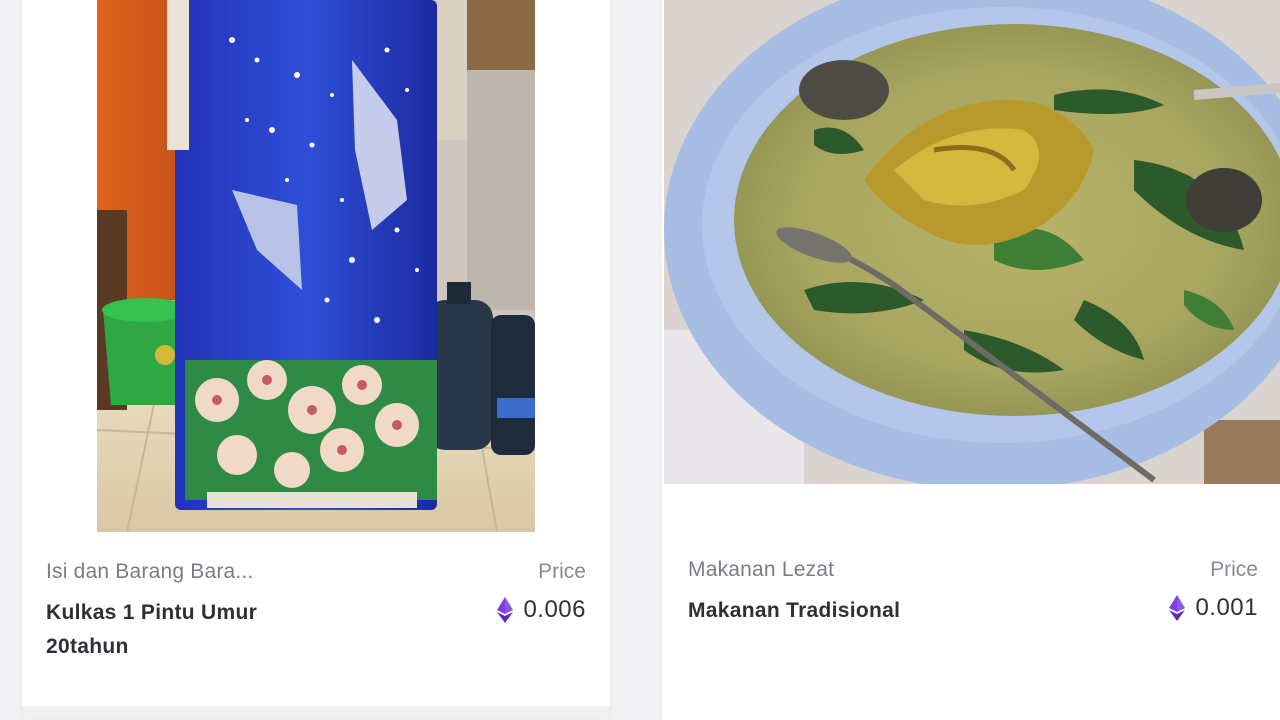 Image resolution: width=1280 pixels, height=720 pixels. What do you see at coordinates (554, 609) in the screenshot?
I see `price-amount: 0.006` at bounding box center [554, 609].